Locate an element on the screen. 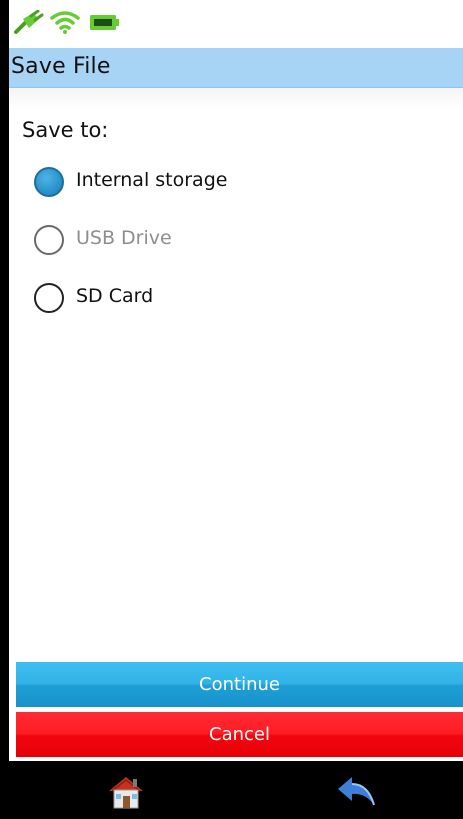 The height and width of the screenshot is (819, 463). save-to-label: Save to: is located at coordinates (65, 130).